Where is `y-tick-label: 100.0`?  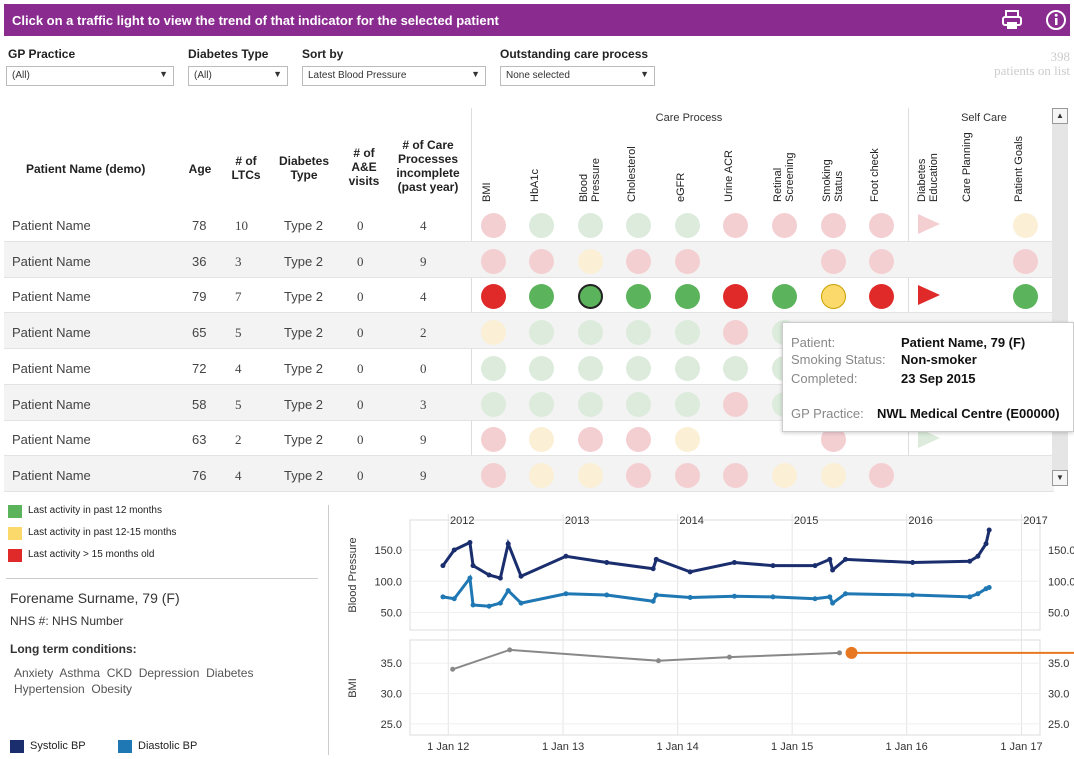
y-tick-label: 100.0 is located at coordinates (388, 582).